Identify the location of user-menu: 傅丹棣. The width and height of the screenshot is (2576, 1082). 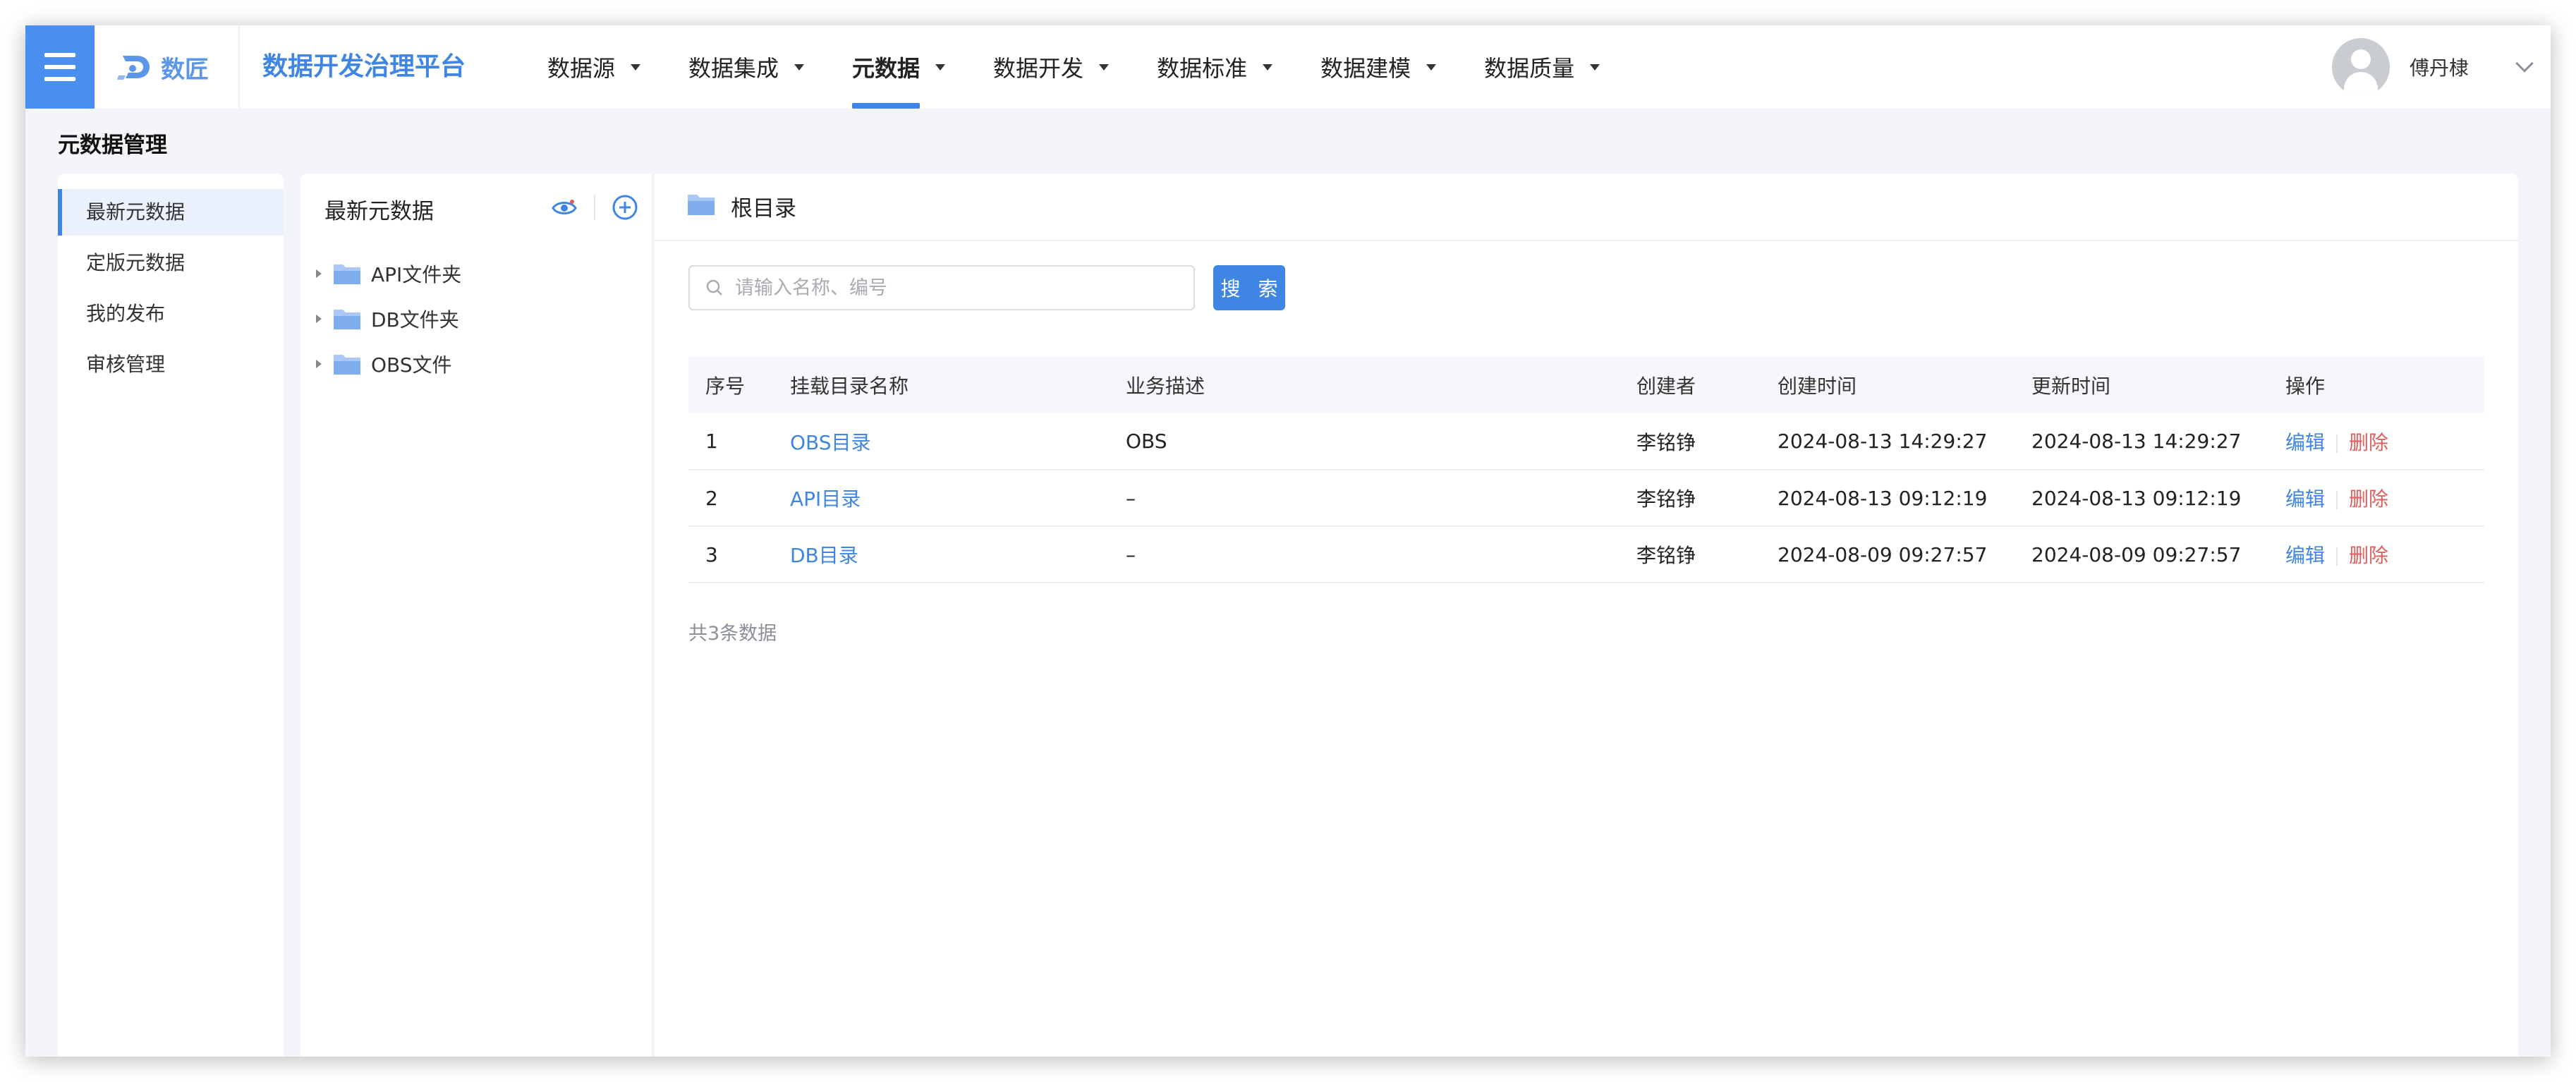
(2432, 67).